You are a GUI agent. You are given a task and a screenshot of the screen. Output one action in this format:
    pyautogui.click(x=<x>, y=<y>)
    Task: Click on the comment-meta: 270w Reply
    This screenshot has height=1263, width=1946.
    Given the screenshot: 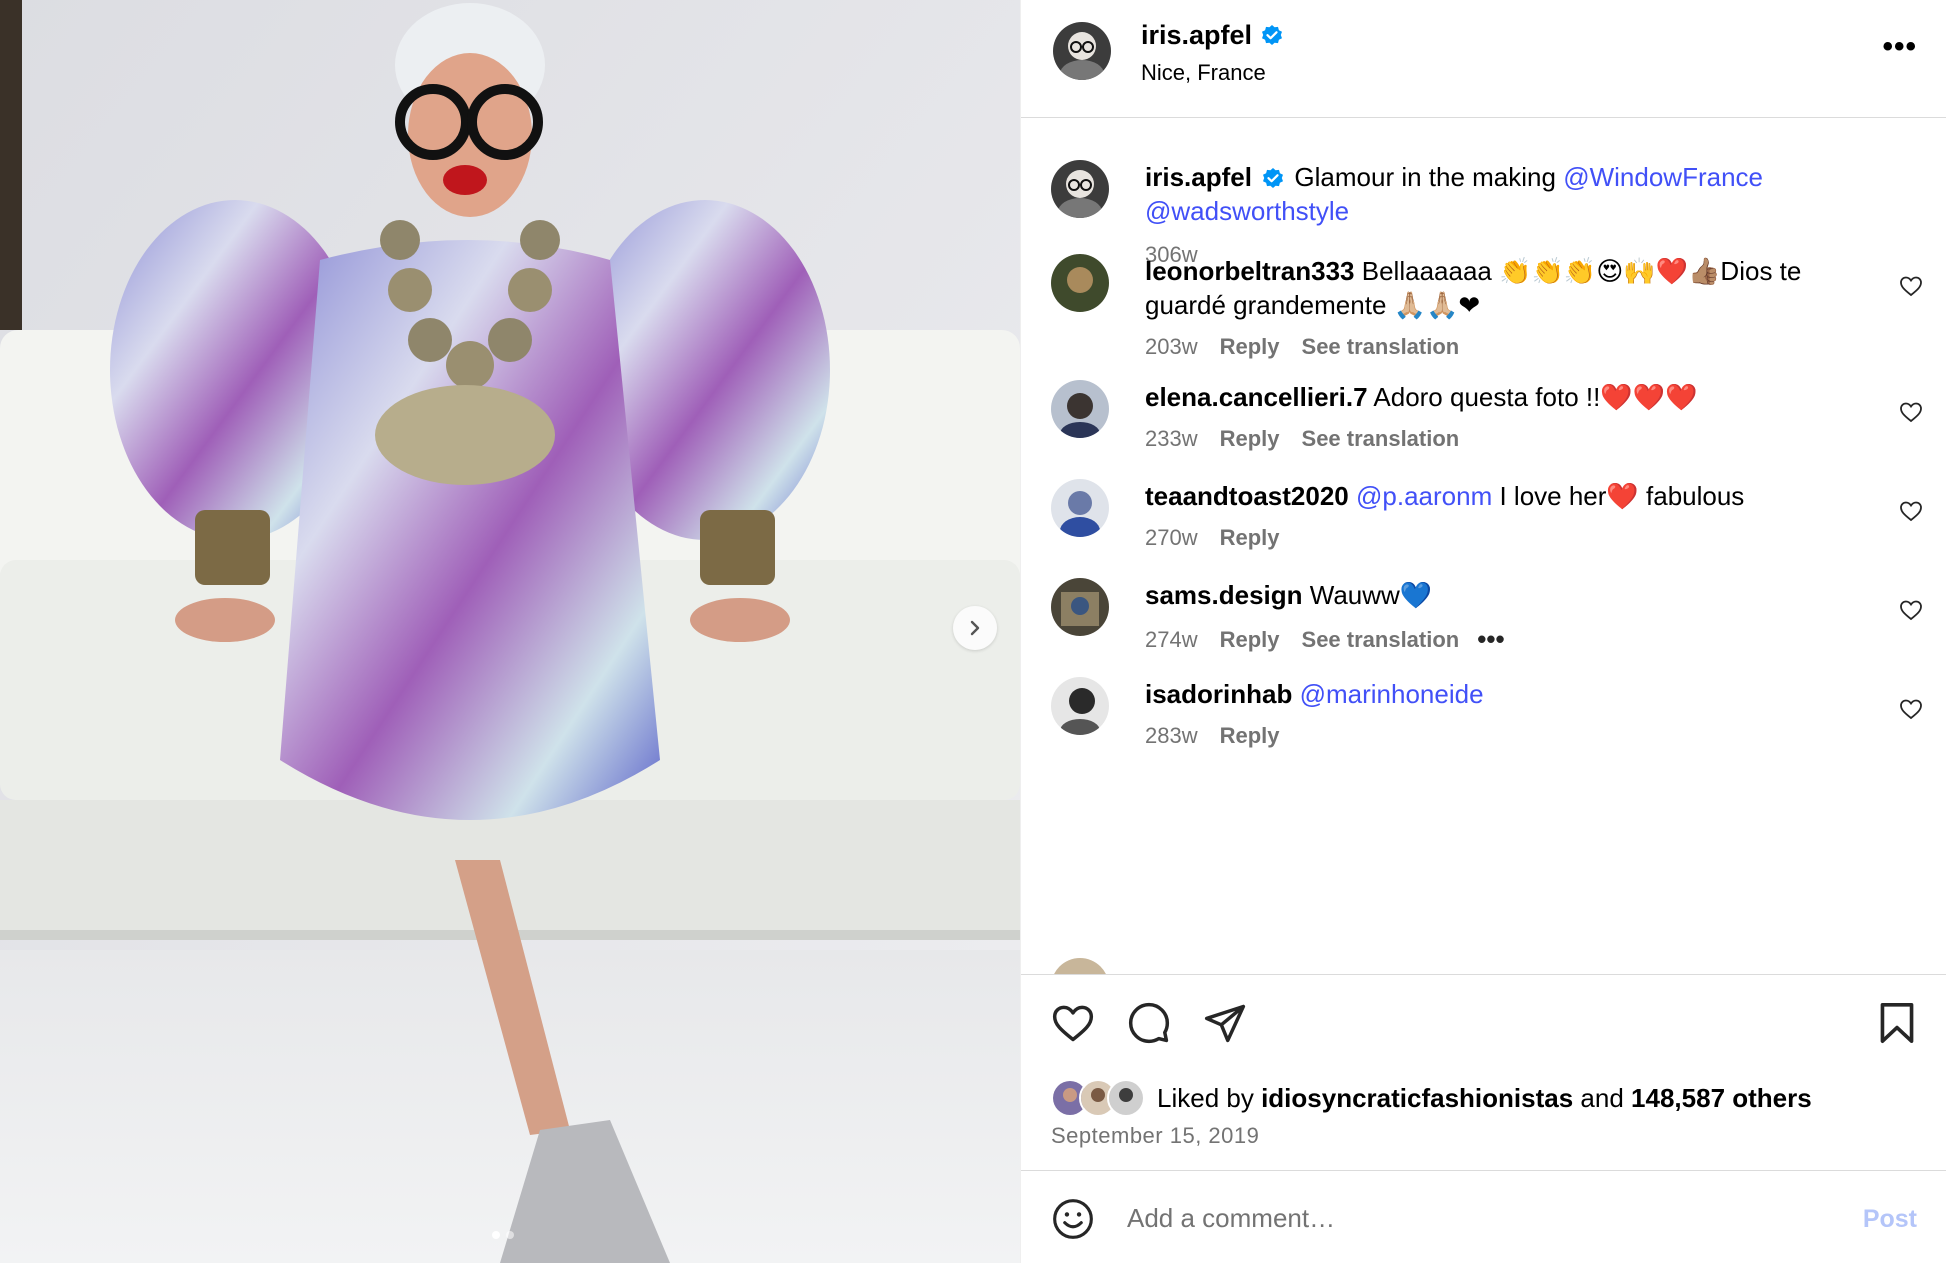 What is the action you would take?
    pyautogui.click(x=1212, y=538)
    